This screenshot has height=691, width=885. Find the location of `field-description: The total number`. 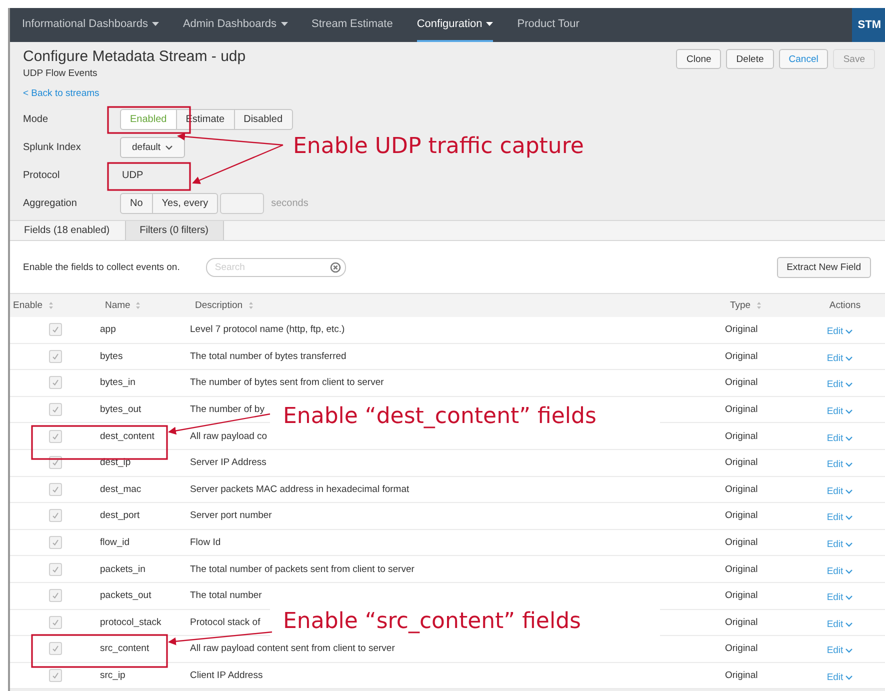

field-description: The total number is located at coordinates (226, 596).